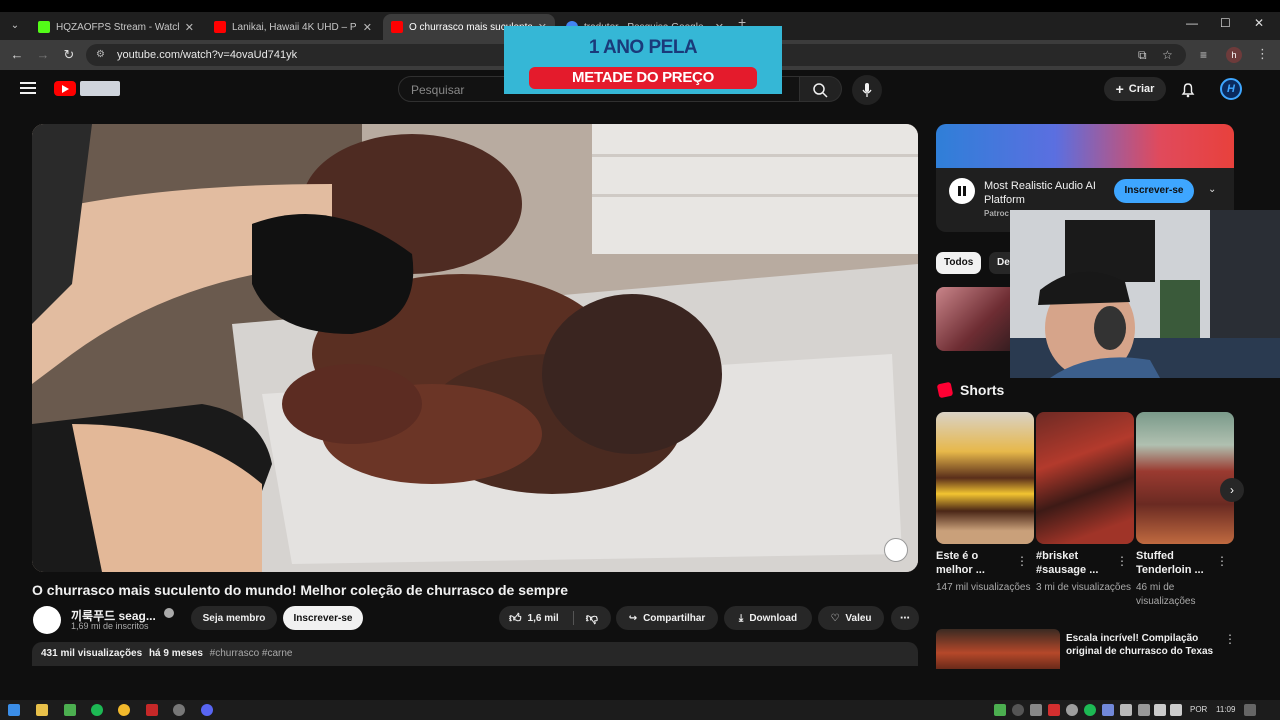  Describe the element at coordinates (1044, 193) in the screenshot. I see `ad-title: Most Realistic Audio AI Platform` at that location.